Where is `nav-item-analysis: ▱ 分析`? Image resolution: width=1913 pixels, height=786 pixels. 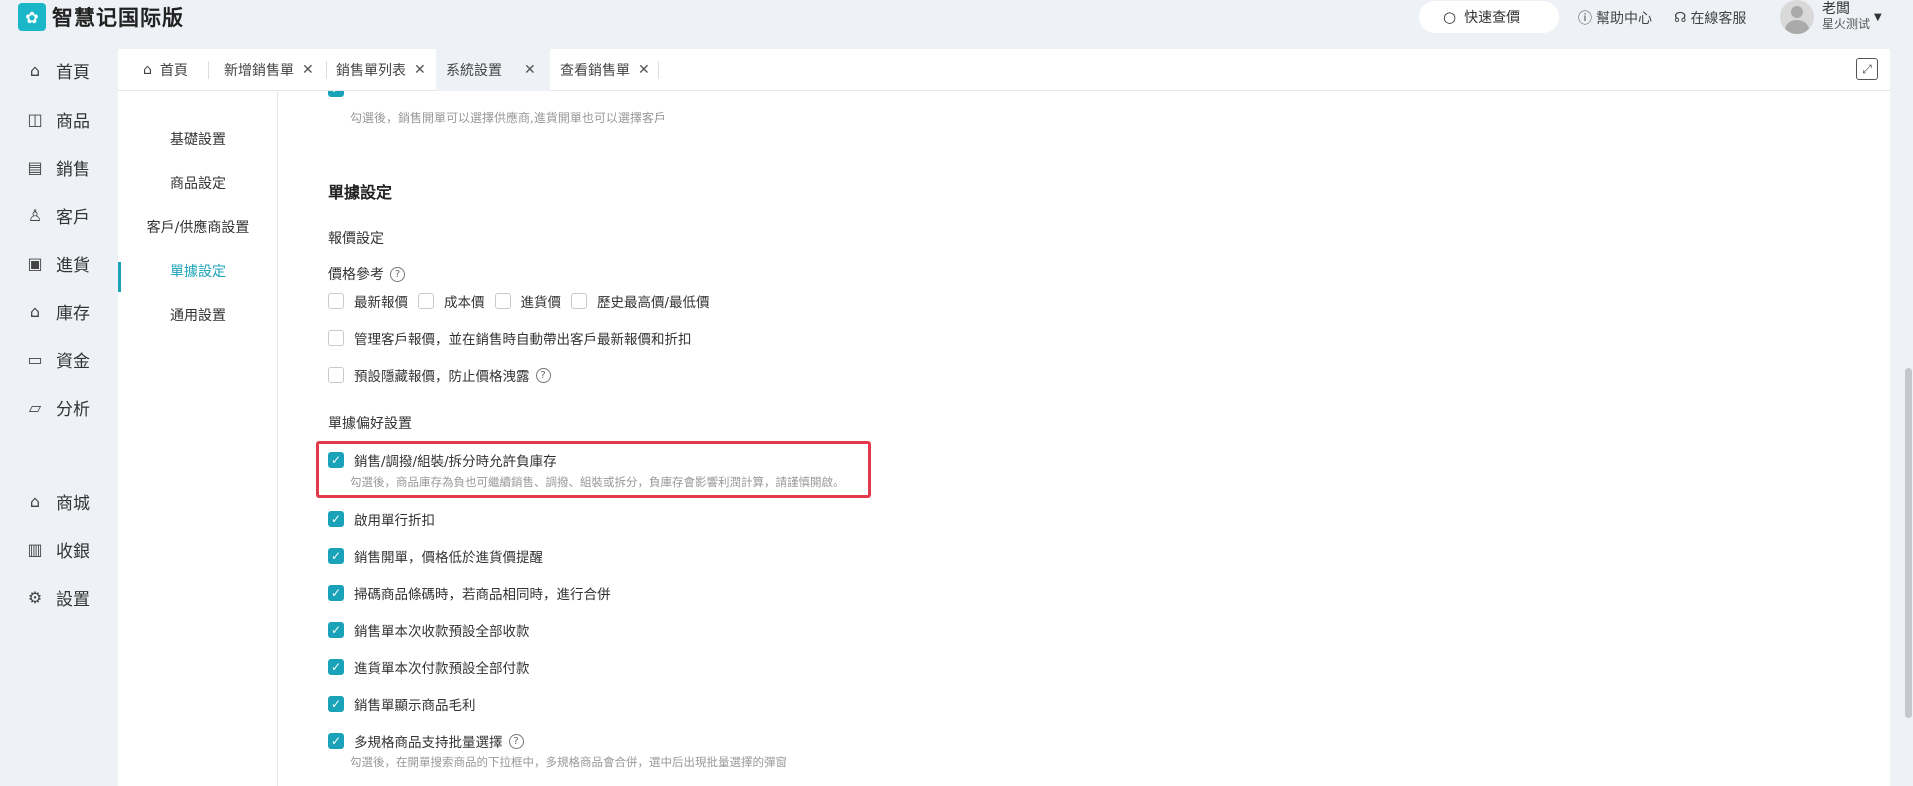
nav-item-analysis: ▱ 分析 is located at coordinates (58, 407).